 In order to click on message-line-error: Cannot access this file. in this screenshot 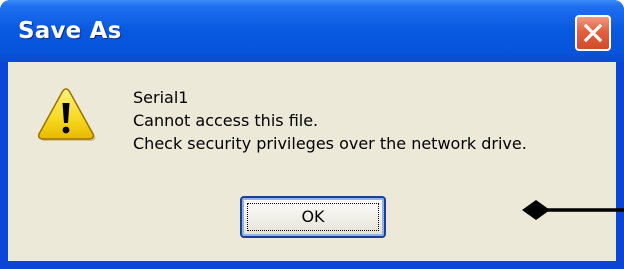, I will do `click(226, 120)`.